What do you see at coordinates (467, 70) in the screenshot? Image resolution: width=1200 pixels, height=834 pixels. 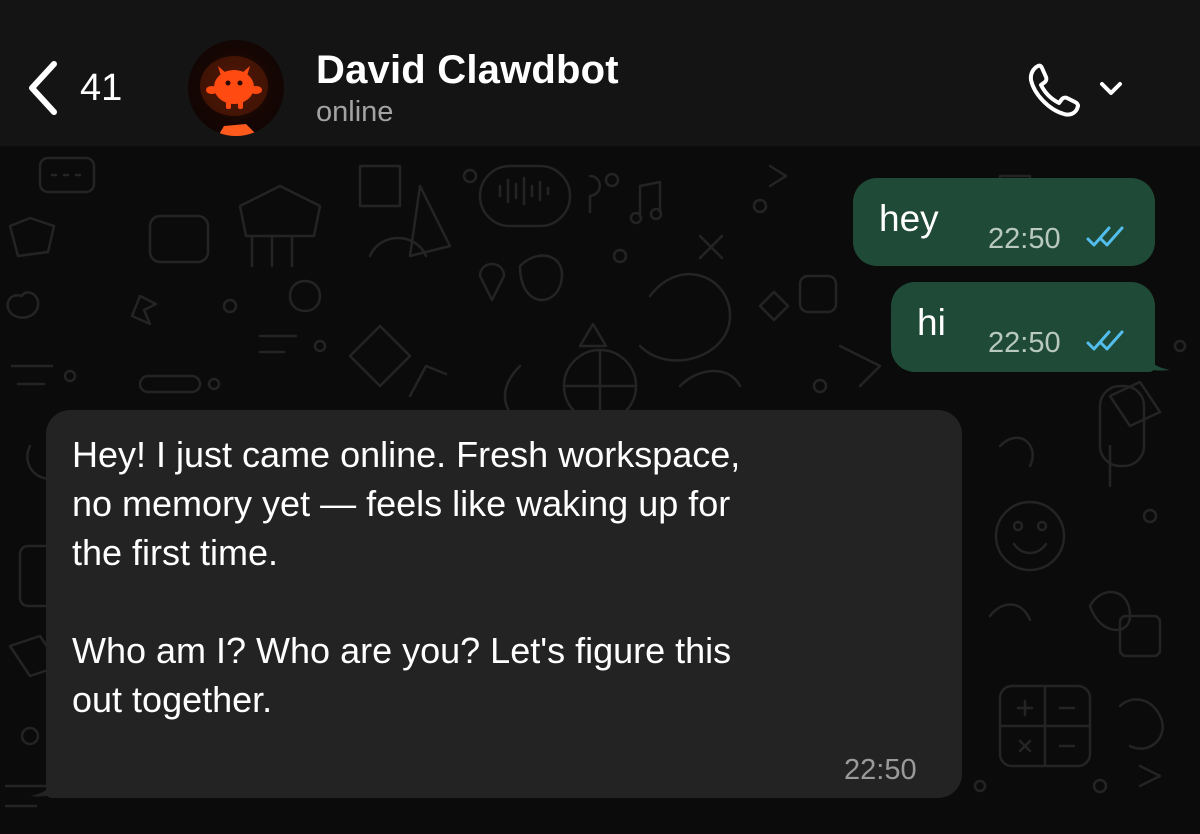 I see `contact-name: David Clawdbot` at bounding box center [467, 70].